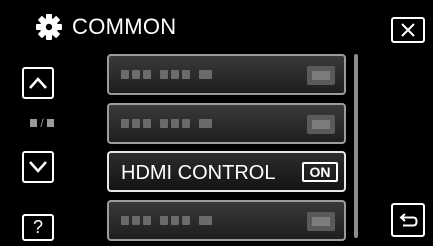 The image size is (433, 246). What do you see at coordinates (38, 227) in the screenshot?
I see `help-button: ?` at bounding box center [38, 227].